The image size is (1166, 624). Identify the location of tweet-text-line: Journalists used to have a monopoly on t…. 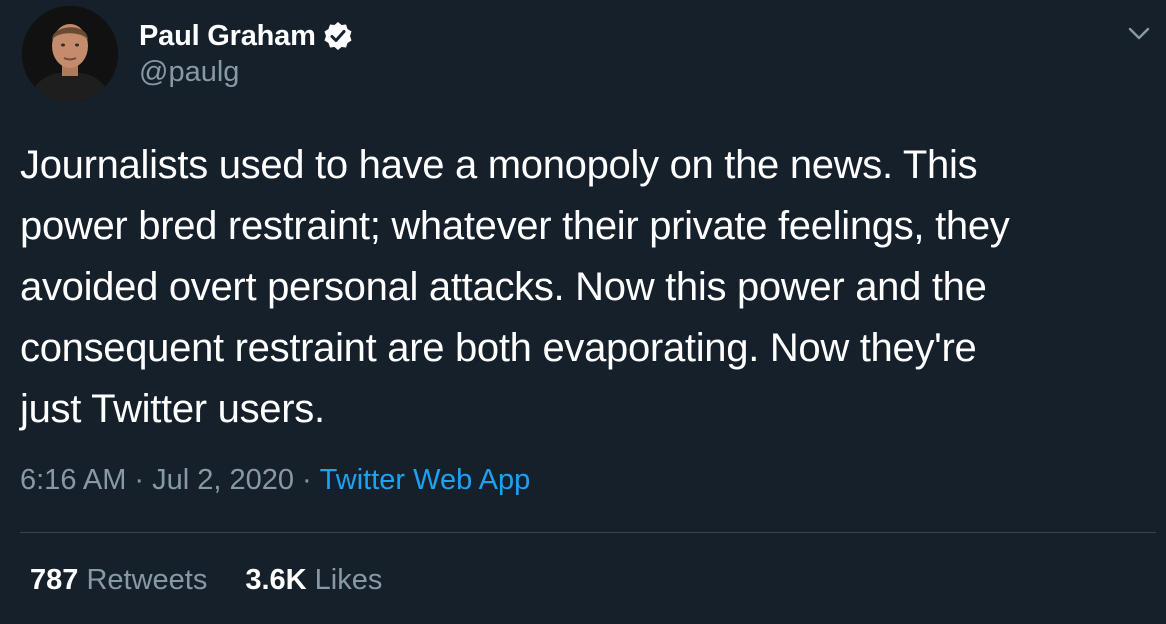
(499, 165).